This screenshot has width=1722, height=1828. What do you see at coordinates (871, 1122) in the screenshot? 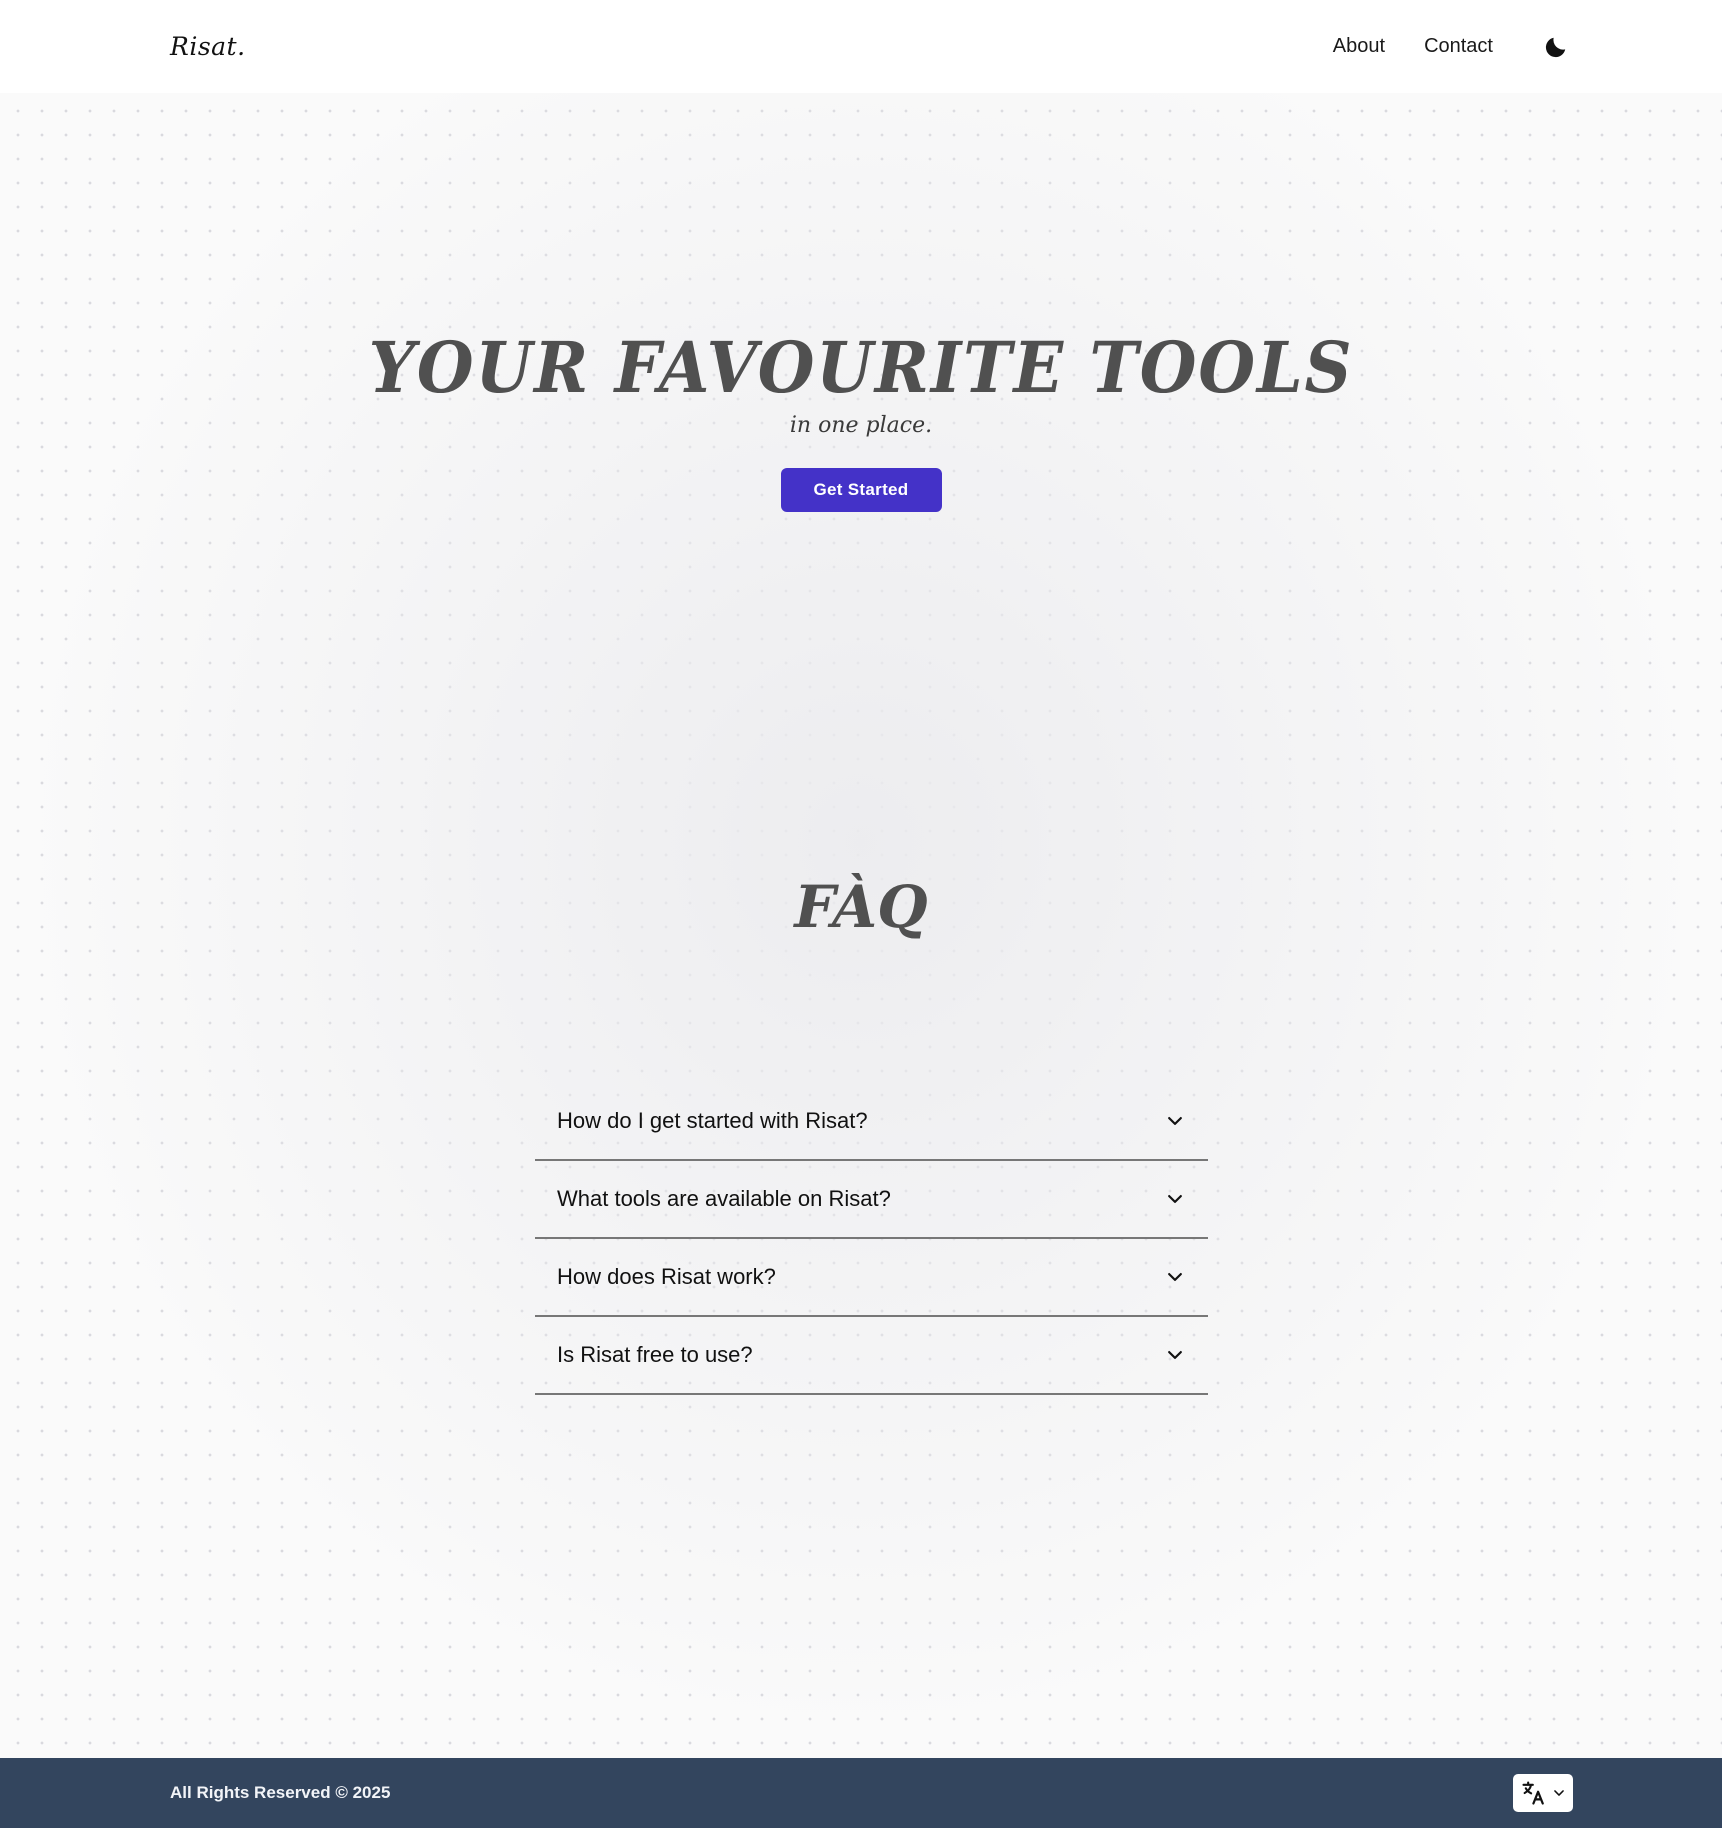
I see `faq-item: How do I get started with Risat?` at bounding box center [871, 1122].